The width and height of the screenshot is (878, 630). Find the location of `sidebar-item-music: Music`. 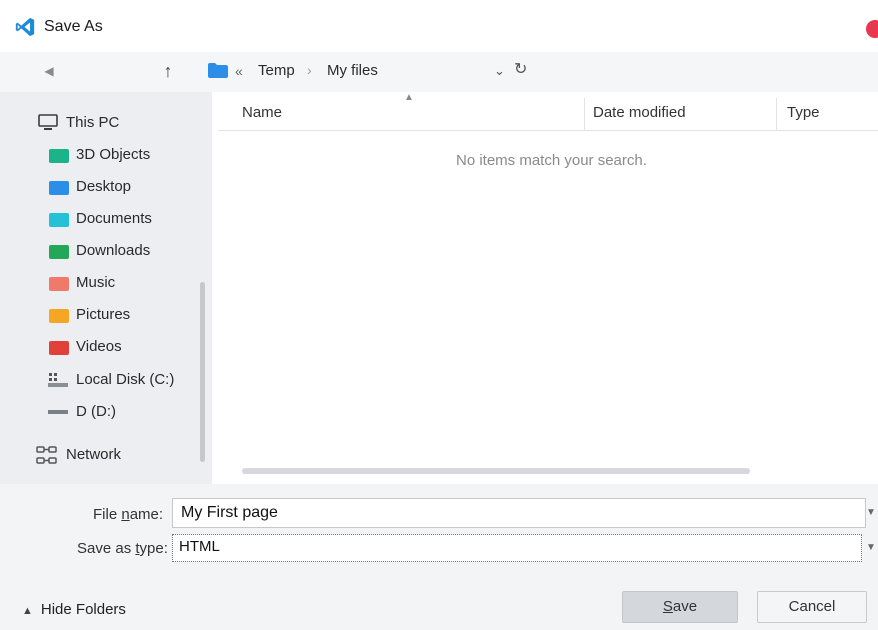

sidebar-item-music: Music is located at coordinates (100, 283).